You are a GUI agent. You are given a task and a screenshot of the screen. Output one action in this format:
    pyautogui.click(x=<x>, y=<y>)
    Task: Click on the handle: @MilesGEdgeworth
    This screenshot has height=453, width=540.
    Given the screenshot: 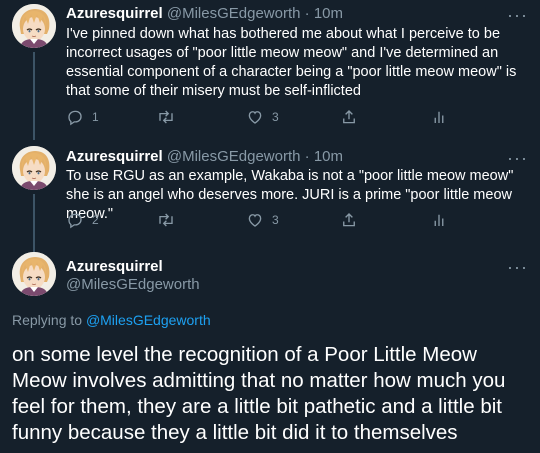 What is the action you would take?
    pyautogui.click(x=133, y=284)
    